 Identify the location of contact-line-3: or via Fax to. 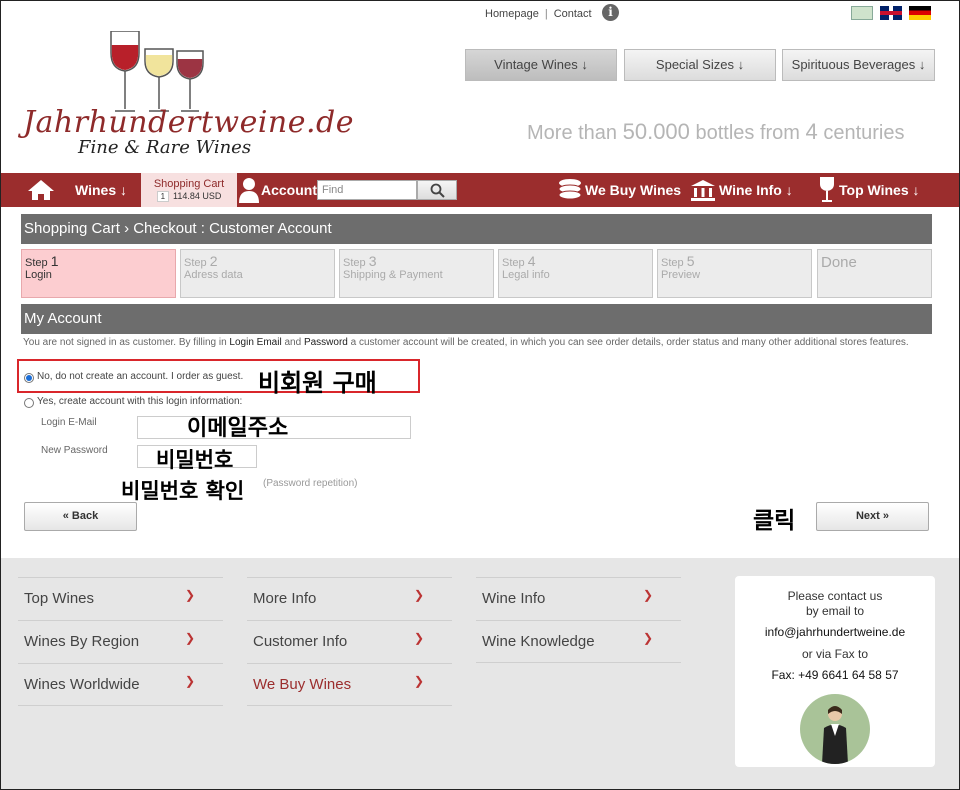
(835, 654).